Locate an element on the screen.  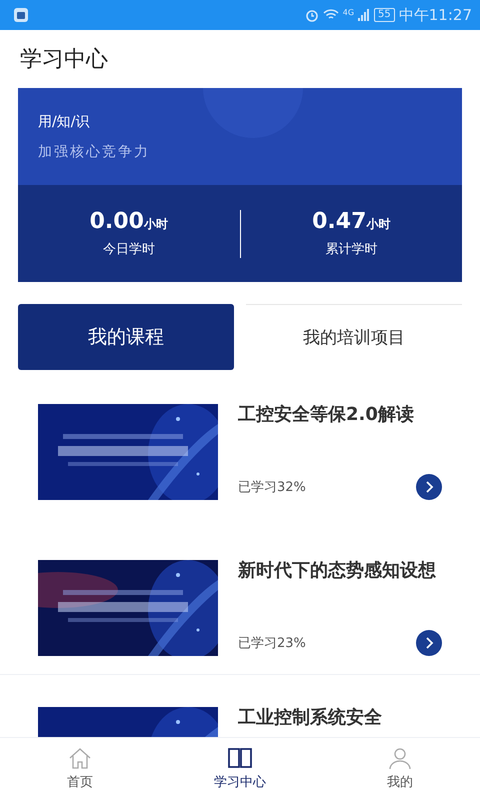
course-title: 工业控制系统安全 is located at coordinates (340, 717).